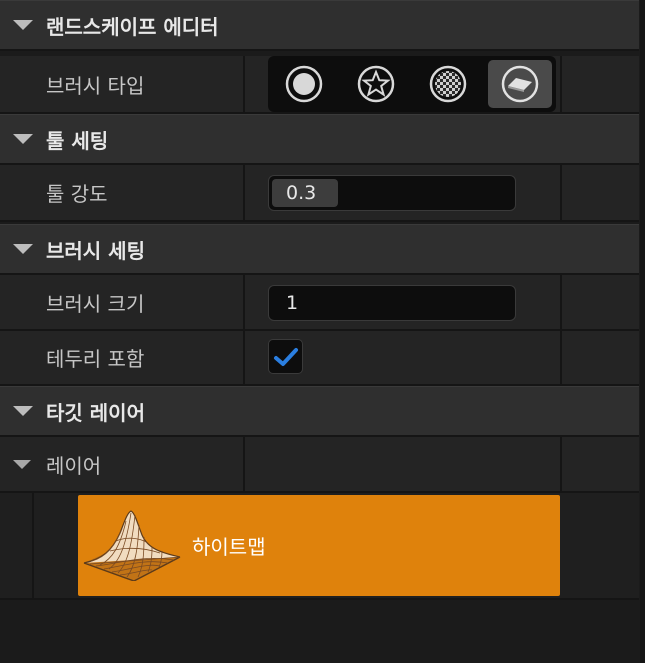 The image size is (645, 663). Describe the element at coordinates (95, 85) in the screenshot. I see `brush-type-label: 브러시 타입` at that location.